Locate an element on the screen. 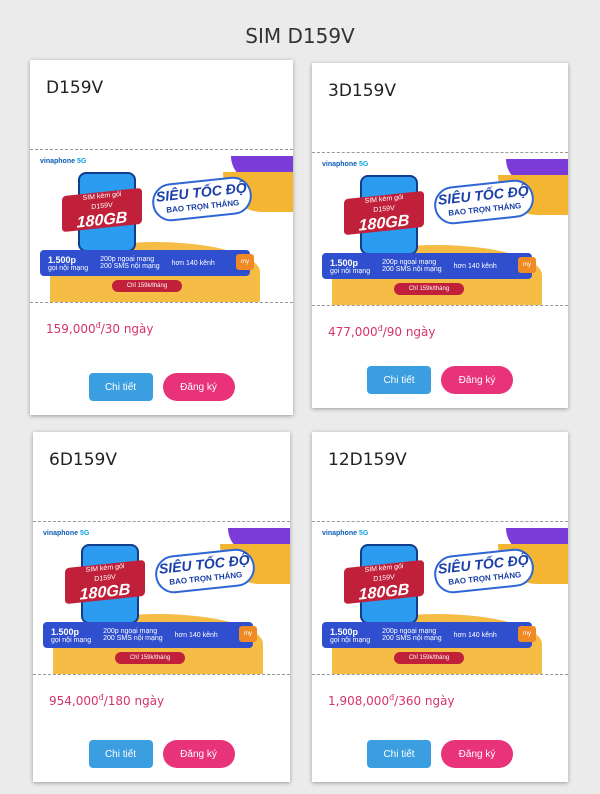 This screenshot has width=600, height=794. package-name: D159V is located at coordinates (161, 105).